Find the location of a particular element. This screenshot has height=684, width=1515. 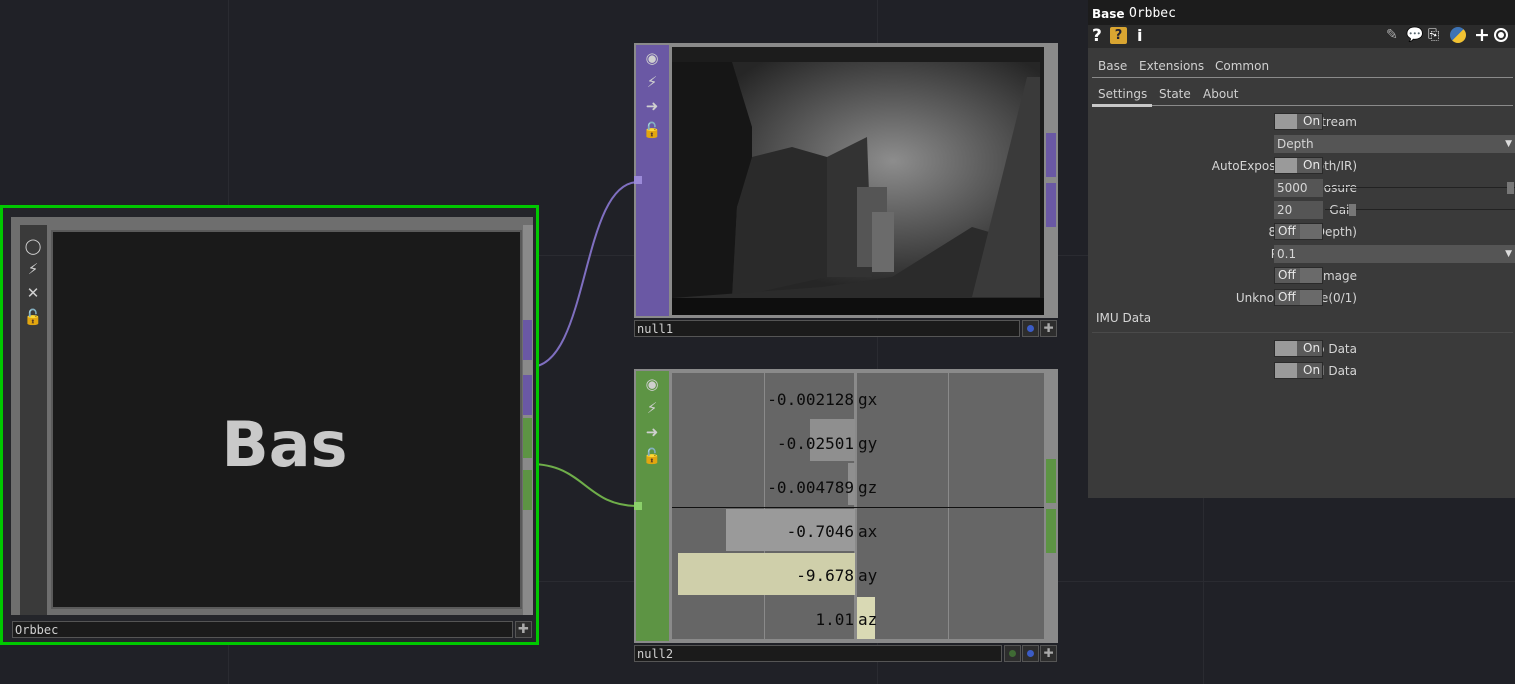

blue-dot-icon is located at coordinates (1030, 653).